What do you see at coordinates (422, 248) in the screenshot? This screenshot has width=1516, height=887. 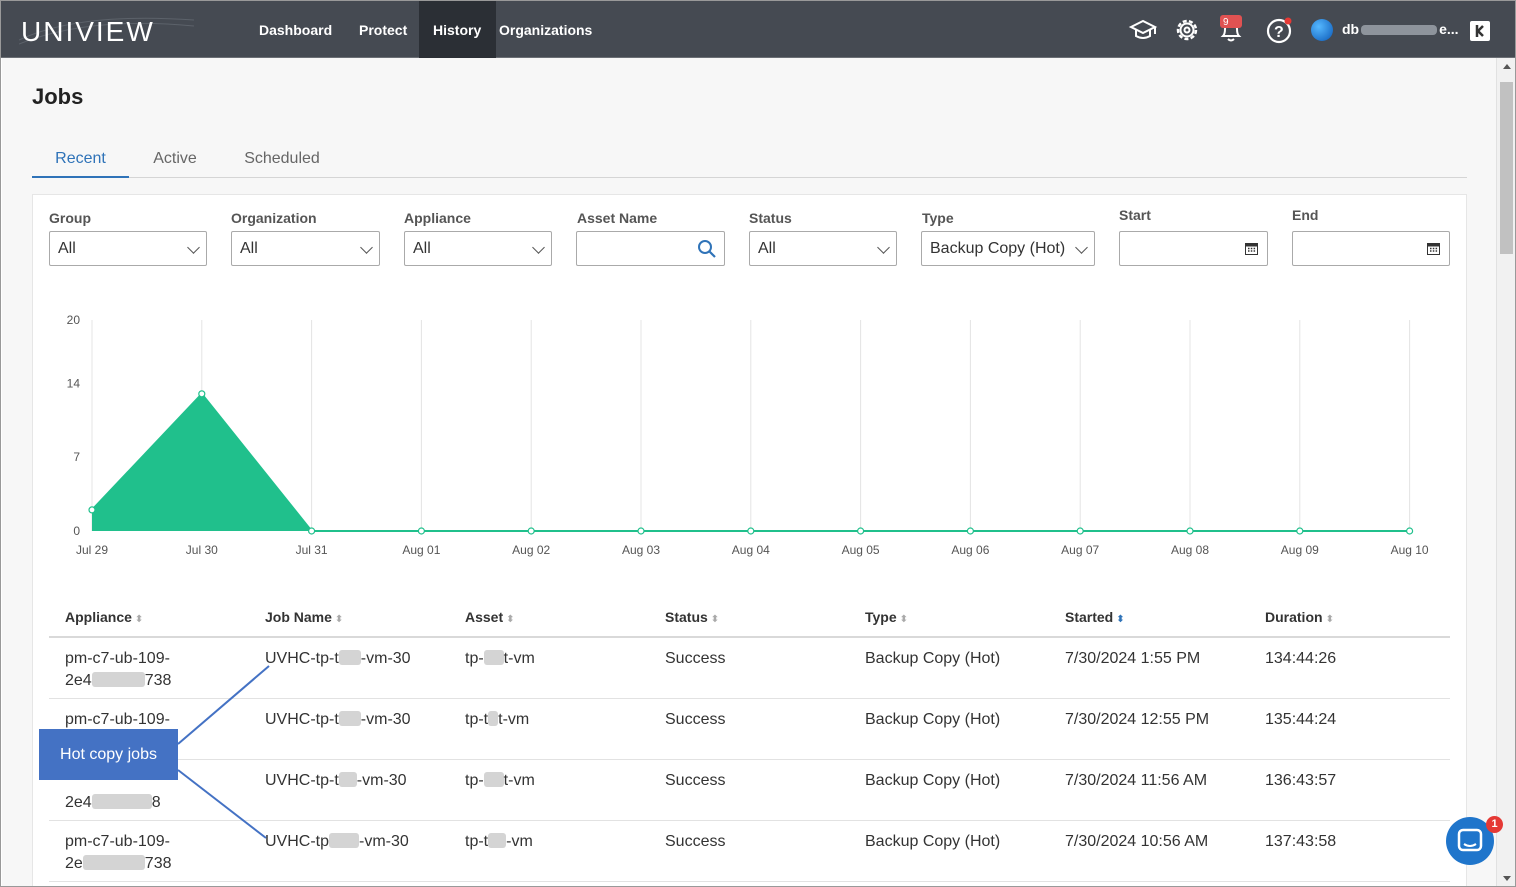 I see `appliance-value: All` at bounding box center [422, 248].